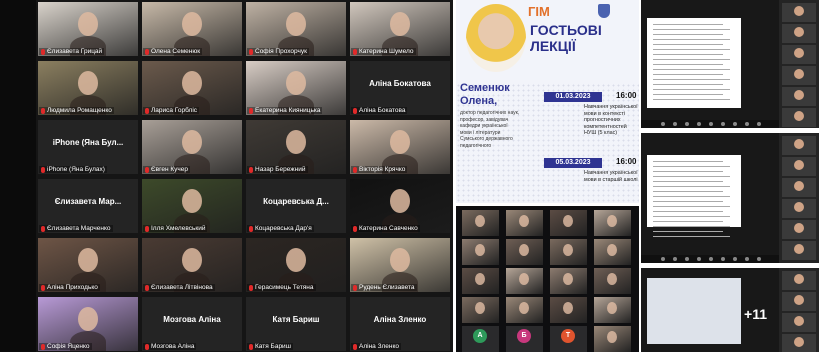 Image resolution: width=819 pixels, height=352 pixels. I want to click on participant-name: Єлизавета Літвінова, so click(182, 287).